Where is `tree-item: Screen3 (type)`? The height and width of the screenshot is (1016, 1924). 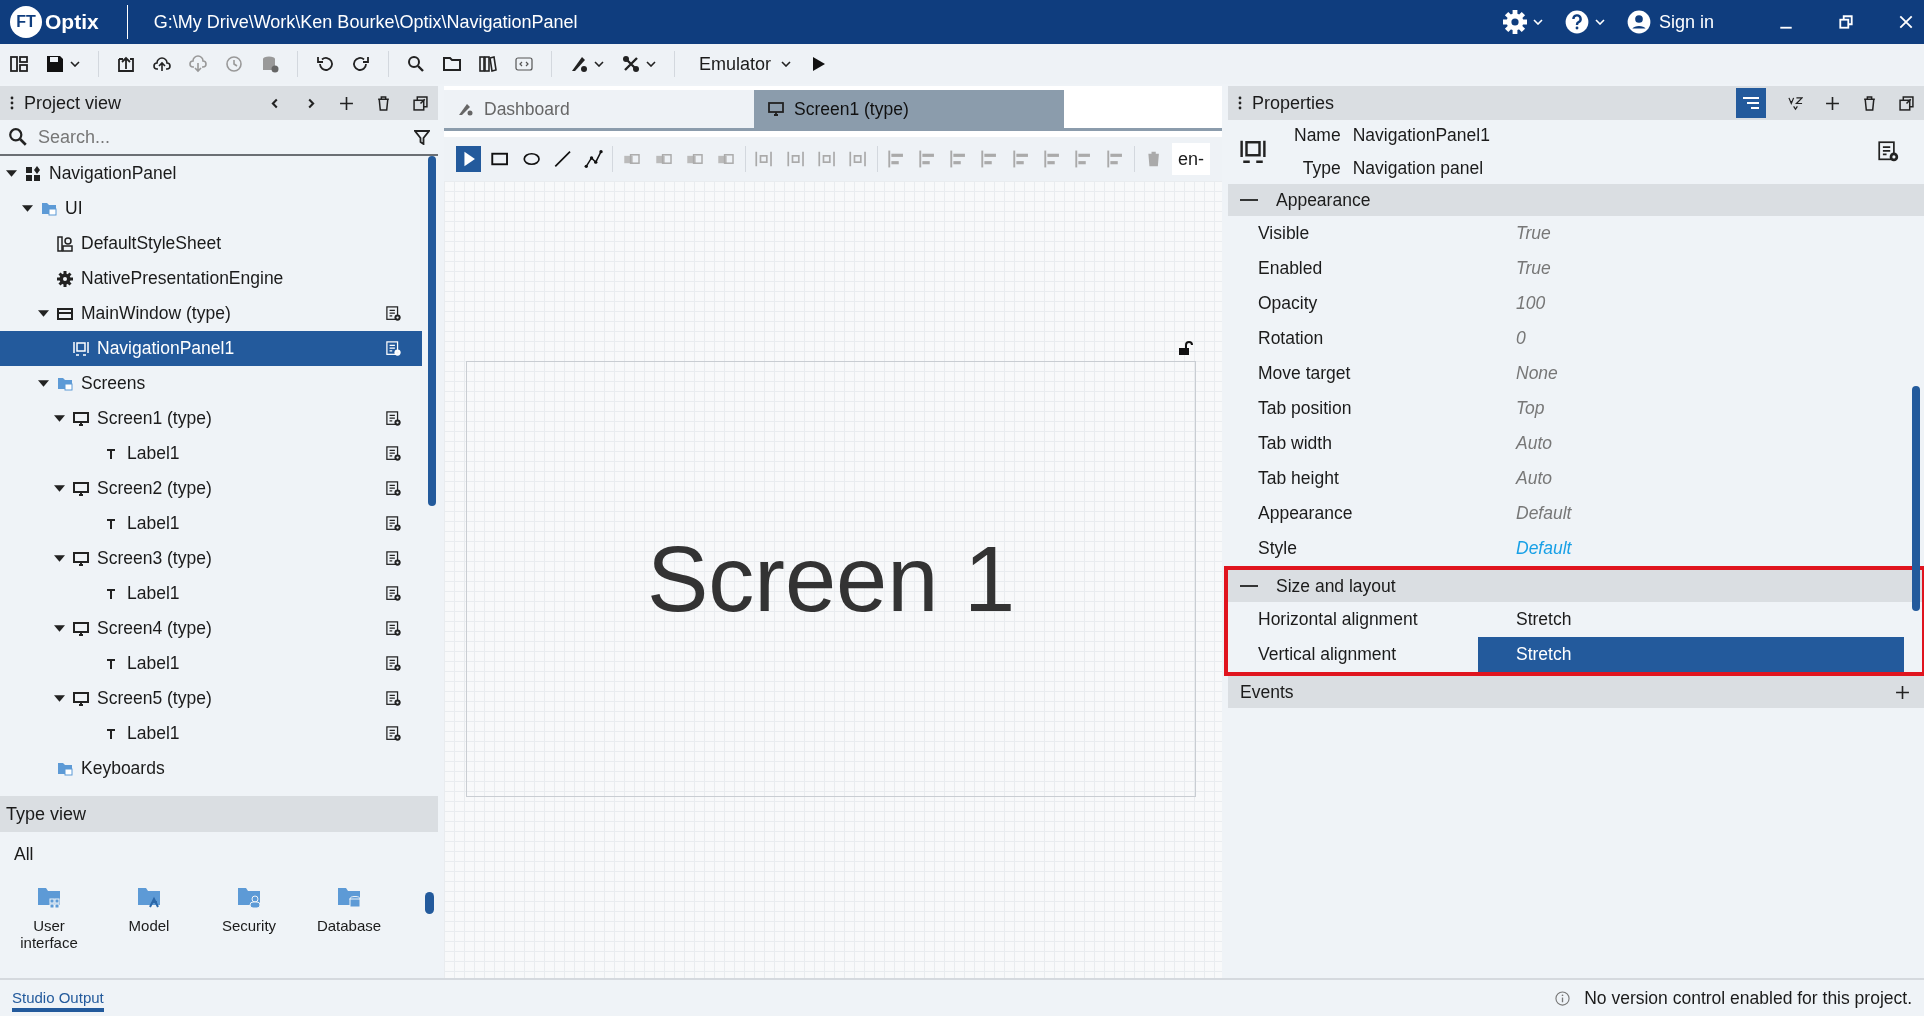
tree-item: Screen3 (type) is located at coordinates (211, 558).